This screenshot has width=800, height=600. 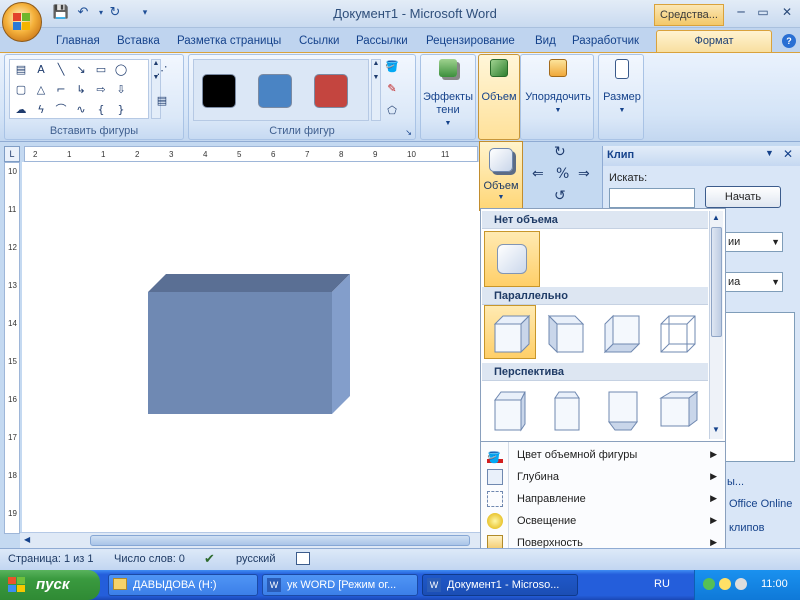 I want to click on gallery-scroll-up-icon: ▲, so click(x=716, y=217).